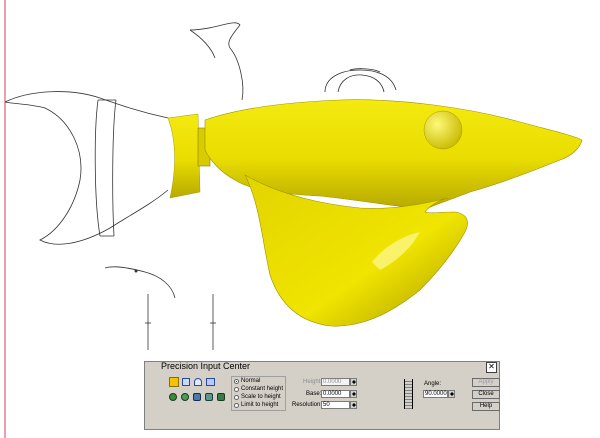 The width and height of the screenshot is (600, 438). Describe the element at coordinates (206, 366) in the screenshot. I see `dialog-title: Precision Input Center` at that location.